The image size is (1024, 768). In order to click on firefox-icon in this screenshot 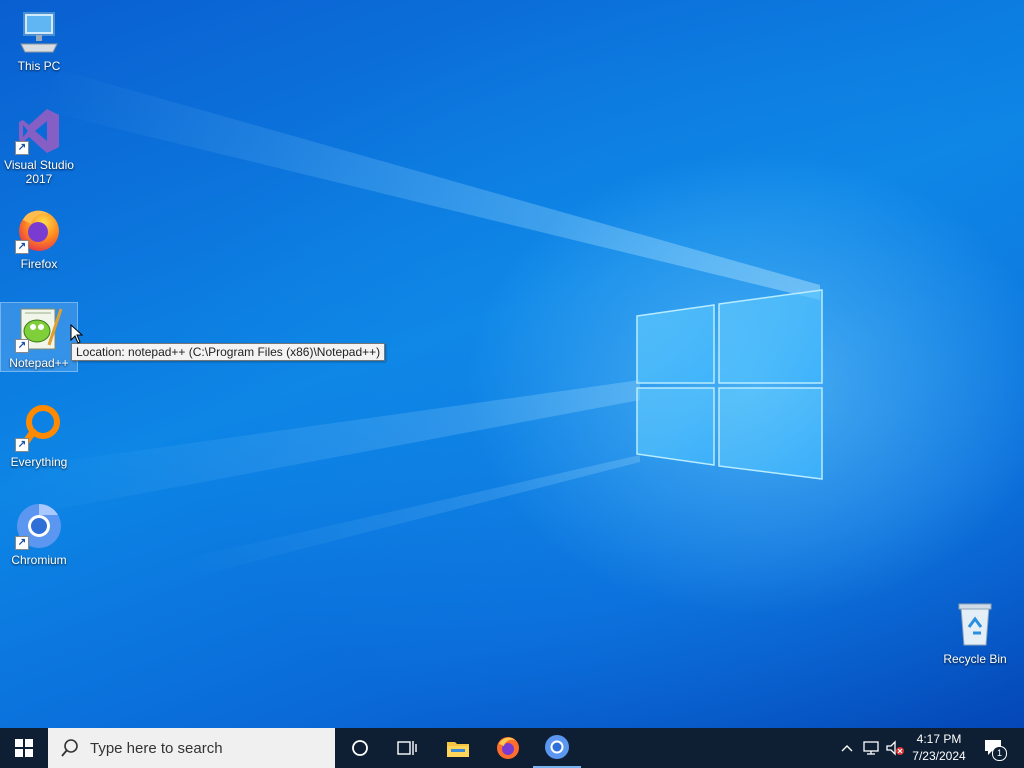, I will do `click(508, 748)`.